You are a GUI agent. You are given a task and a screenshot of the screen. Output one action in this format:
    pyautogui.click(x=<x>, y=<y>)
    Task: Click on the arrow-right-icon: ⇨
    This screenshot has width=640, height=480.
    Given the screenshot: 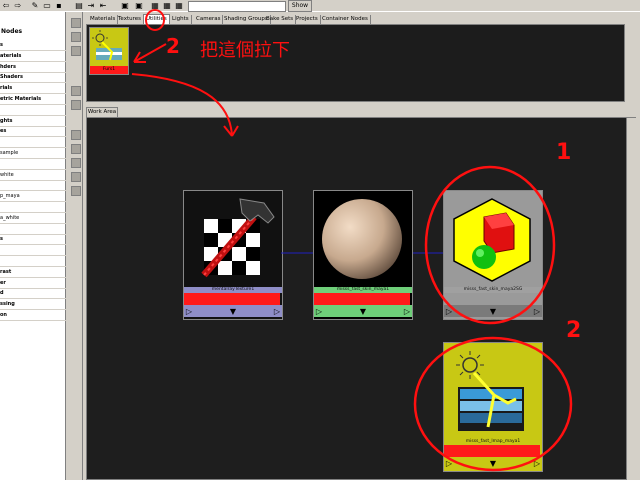 What is the action you would take?
    pyautogui.click(x=18, y=5)
    